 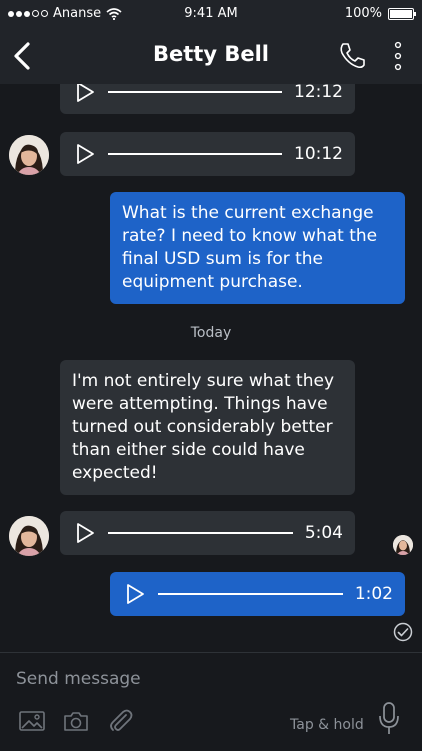 I want to click on message-input: Send message, so click(x=166, y=681).